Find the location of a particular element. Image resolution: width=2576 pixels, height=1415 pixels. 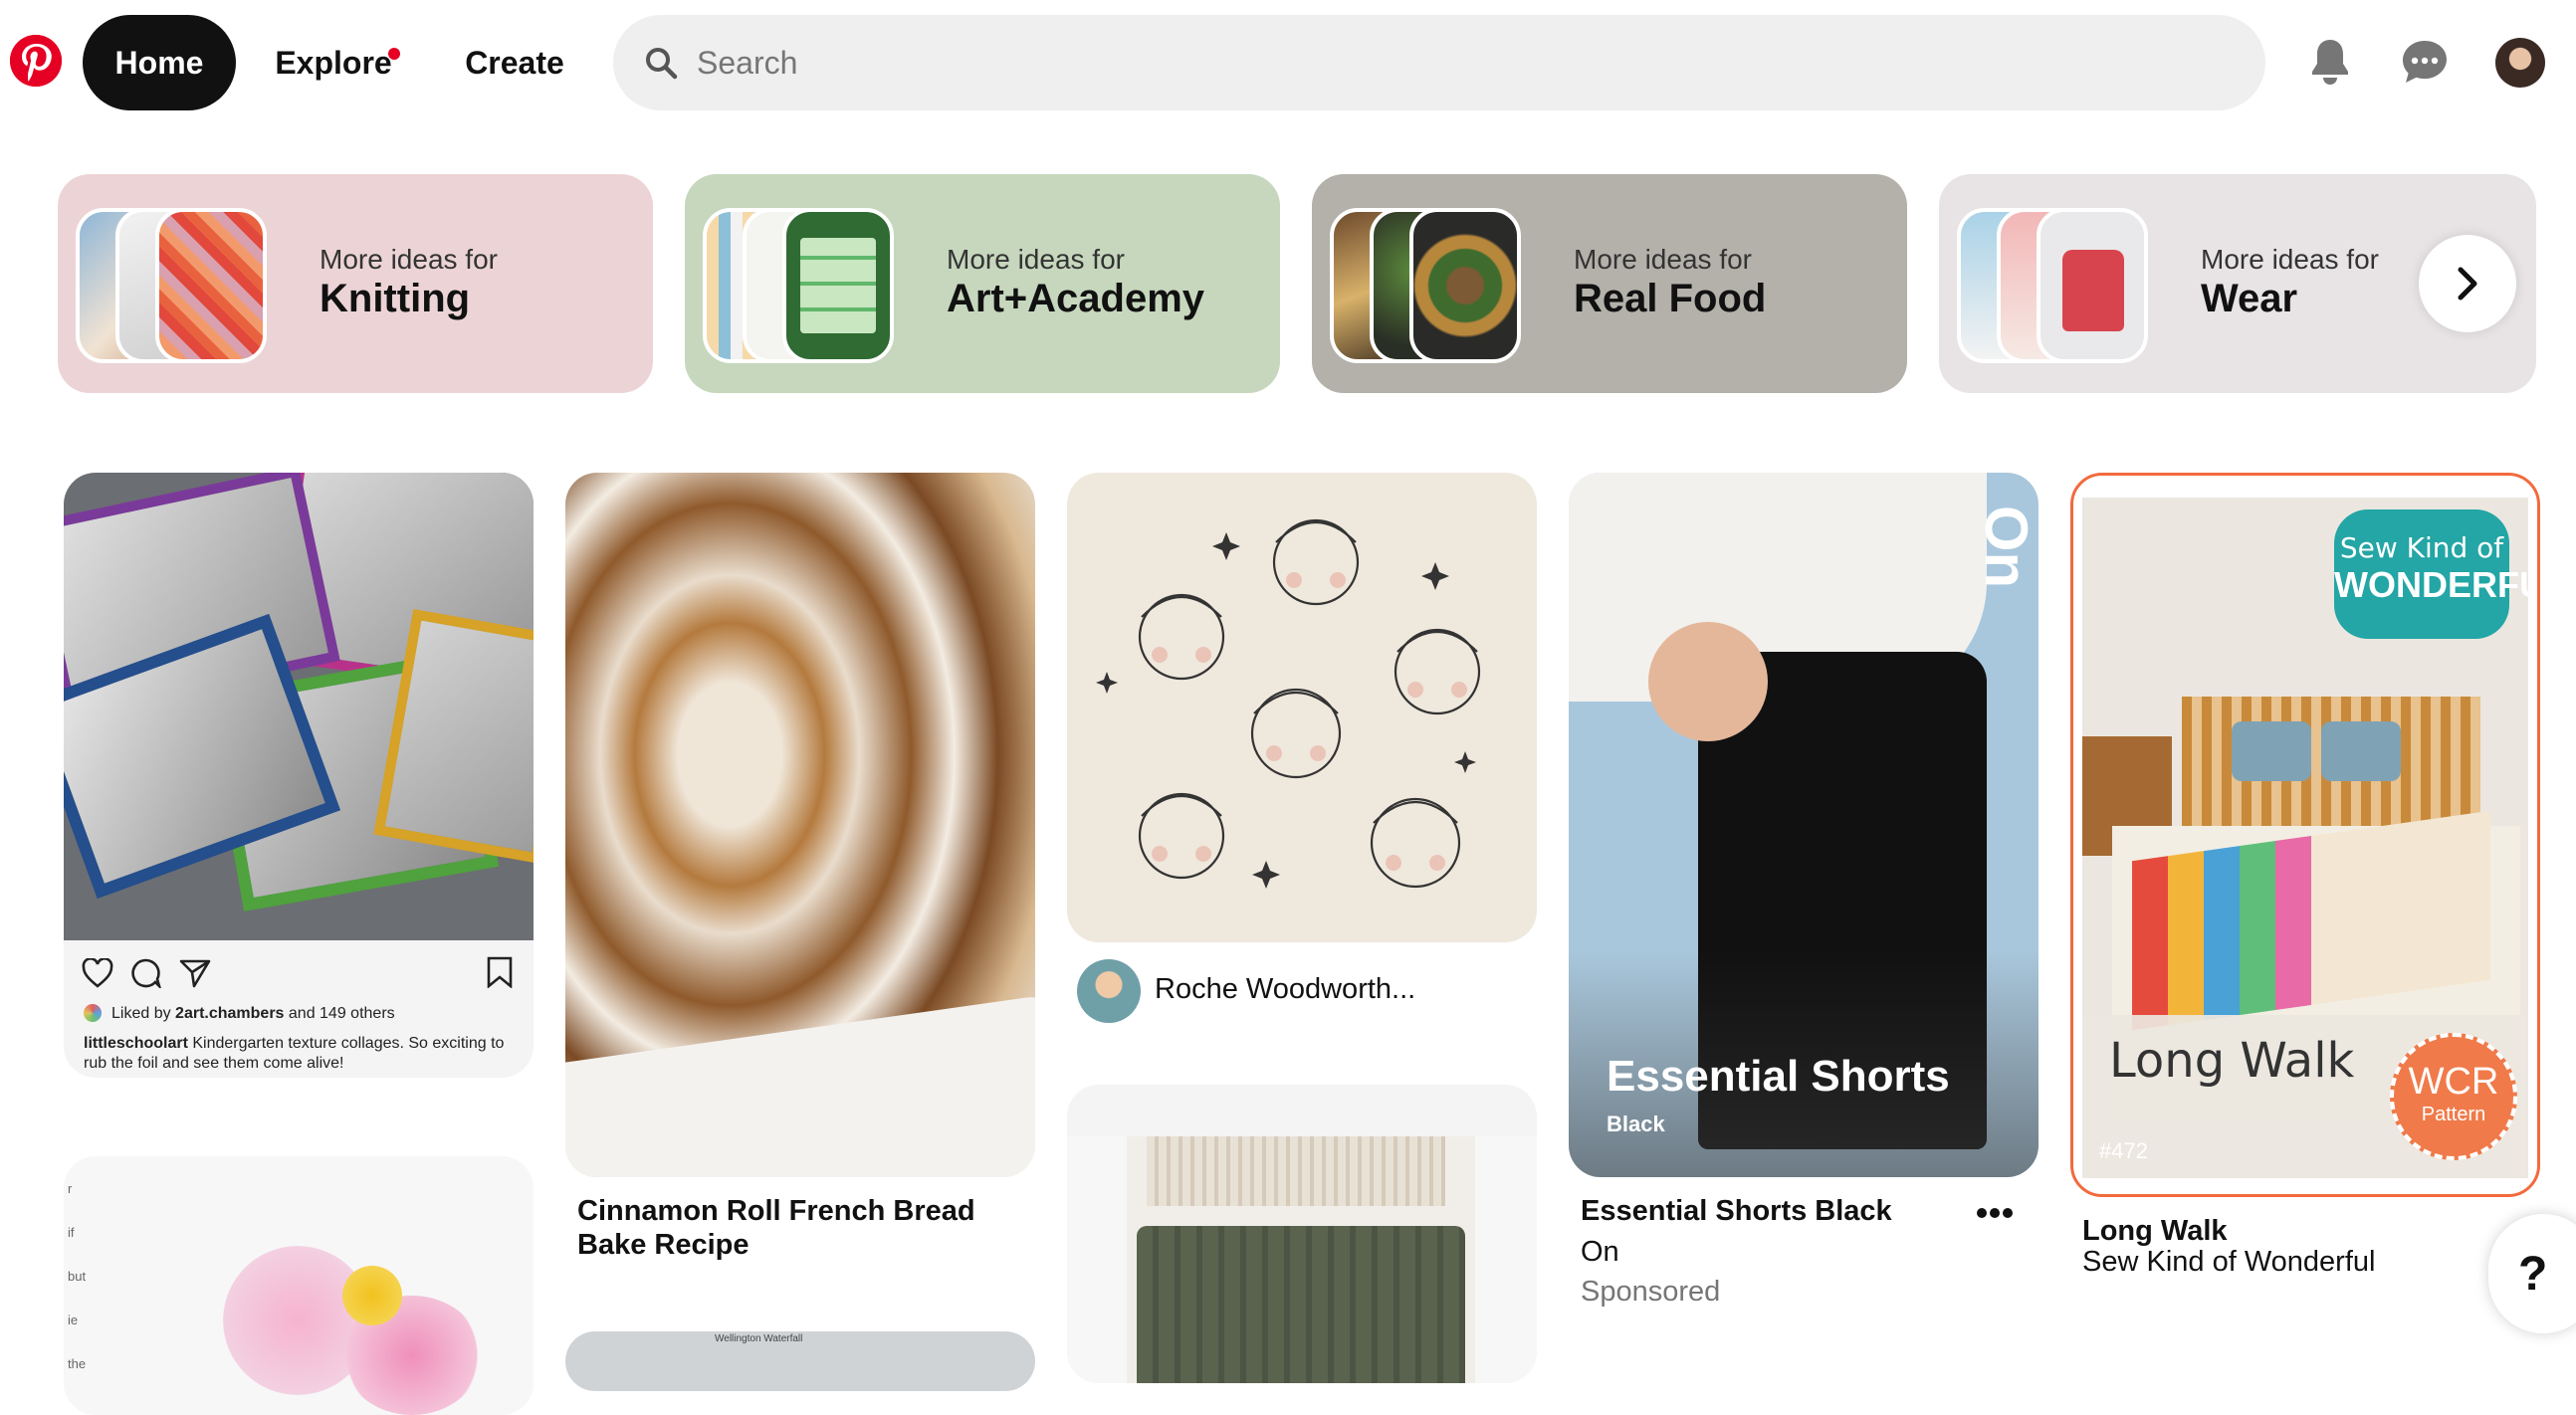

nav-create-label: Create is located at coordinates (514, 62).